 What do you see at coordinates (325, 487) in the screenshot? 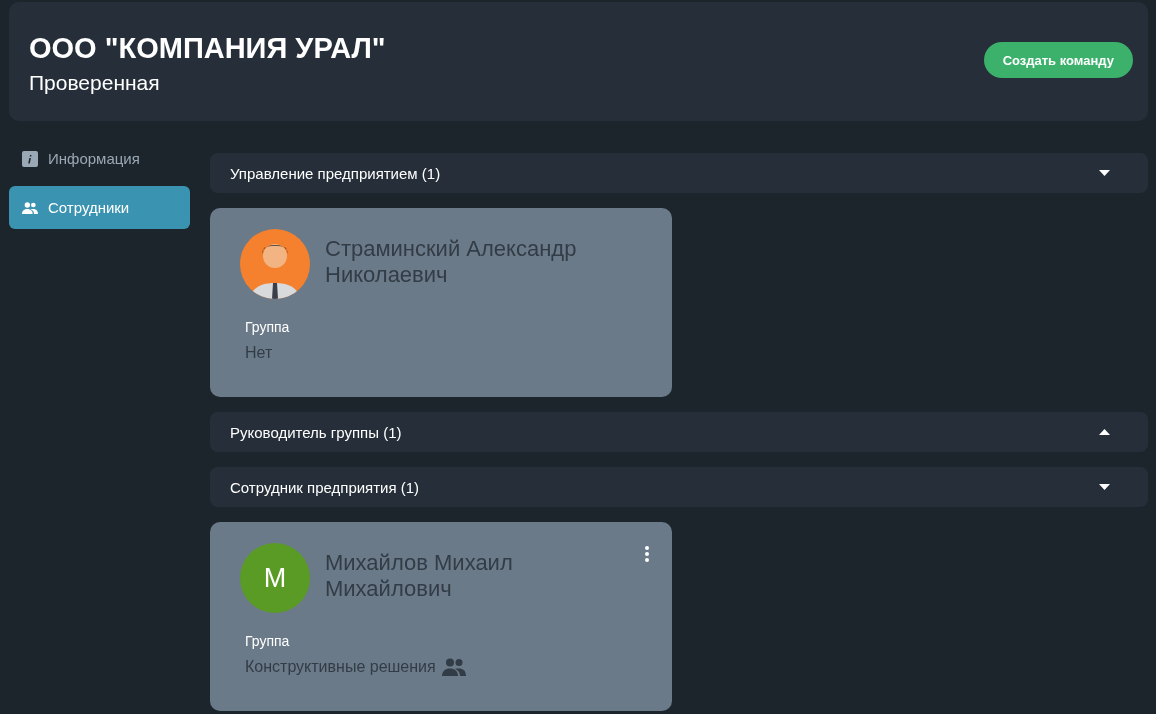
I see `section-title: Сотрудник предприятия (1)` at bounding box center [325, 487].